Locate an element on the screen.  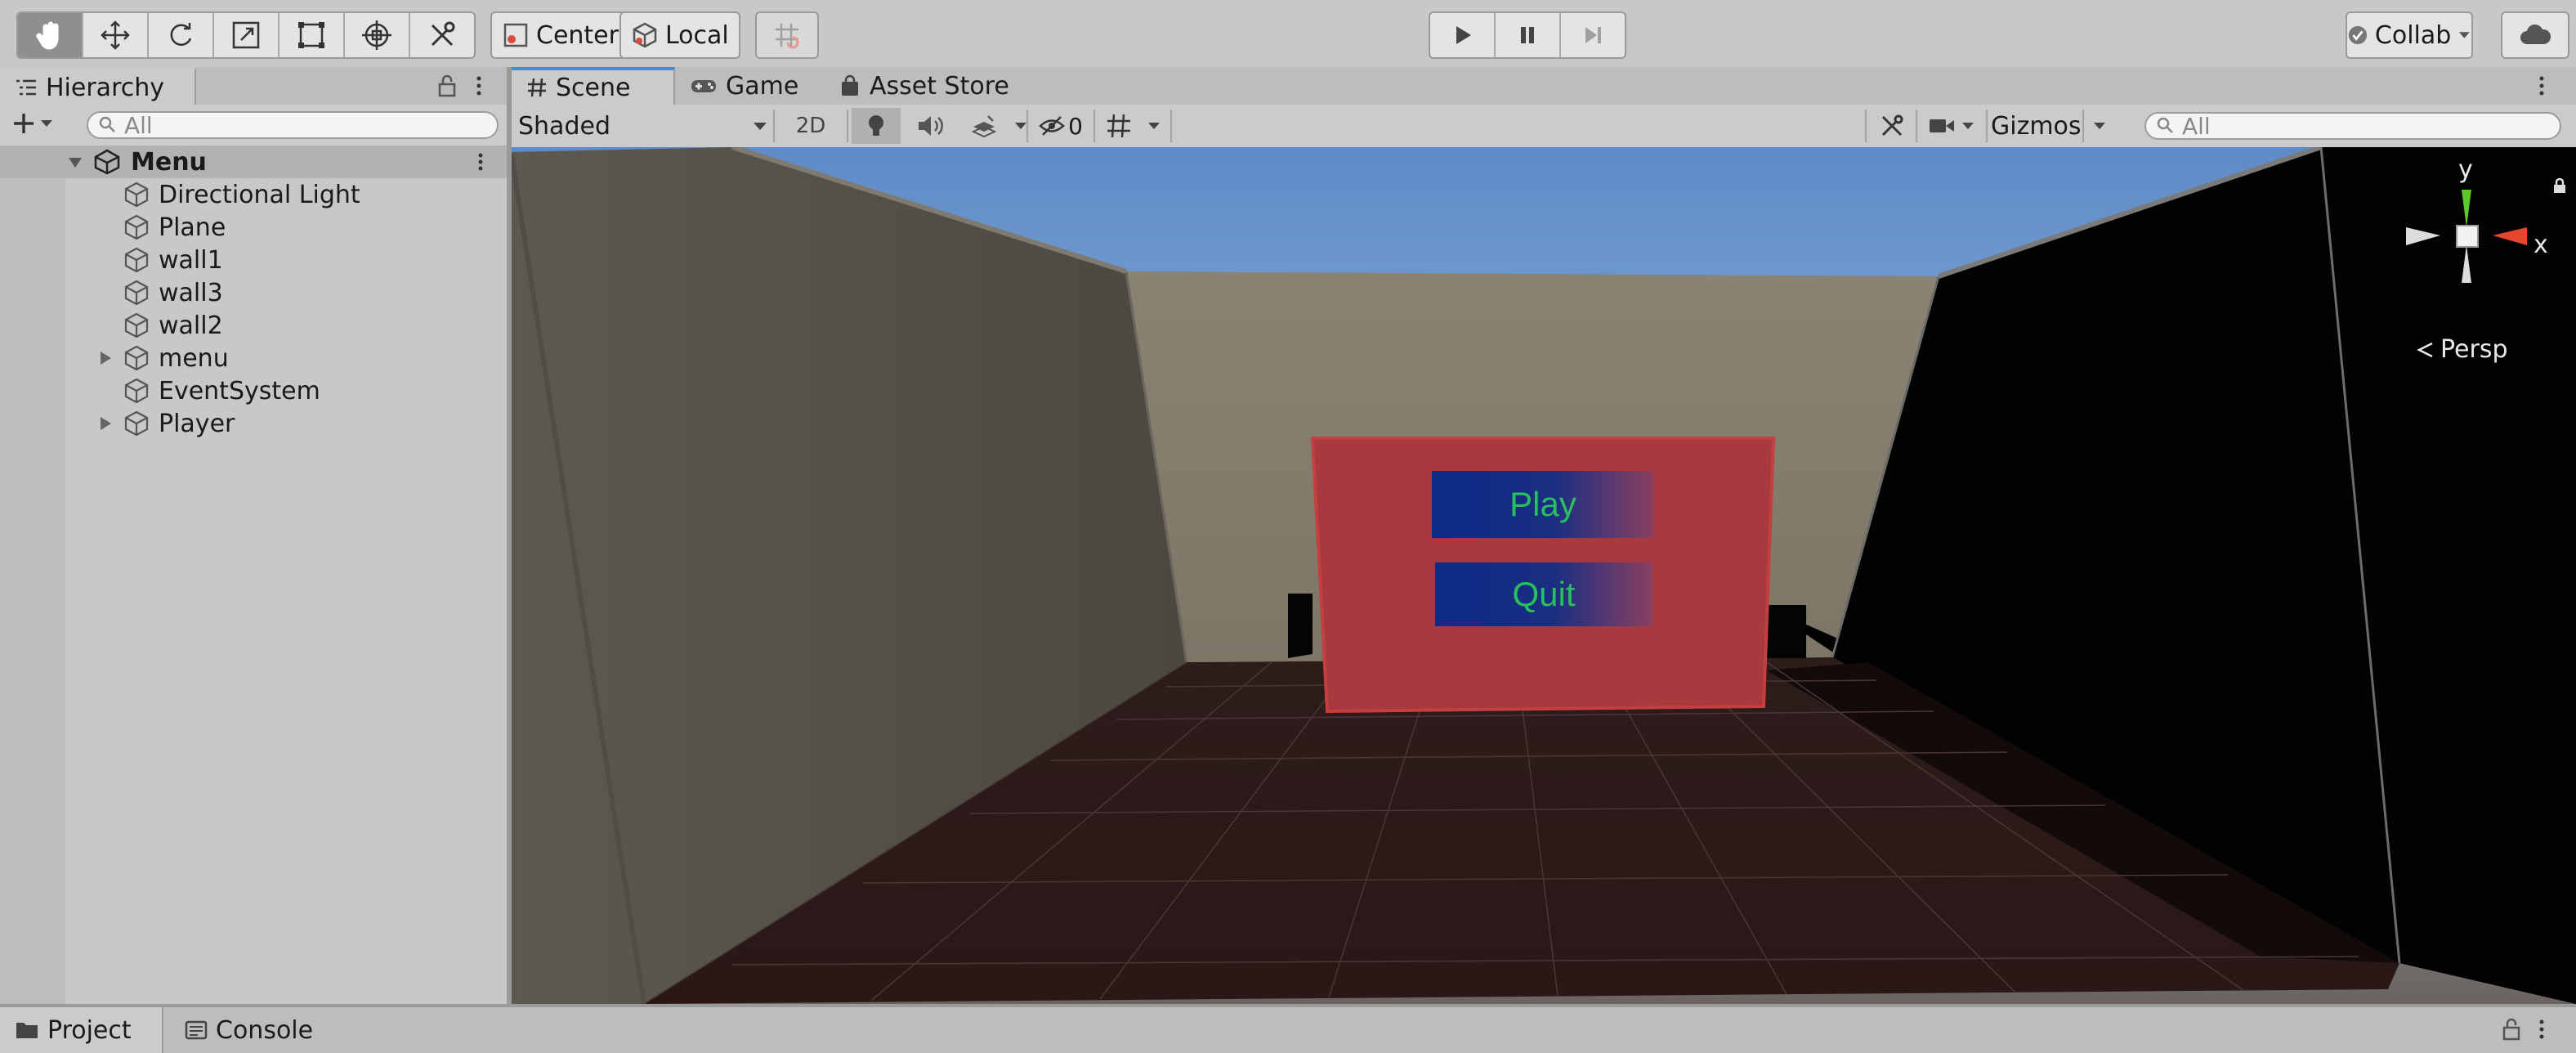
lightbulb-icon is located at coordinates (876, 125).